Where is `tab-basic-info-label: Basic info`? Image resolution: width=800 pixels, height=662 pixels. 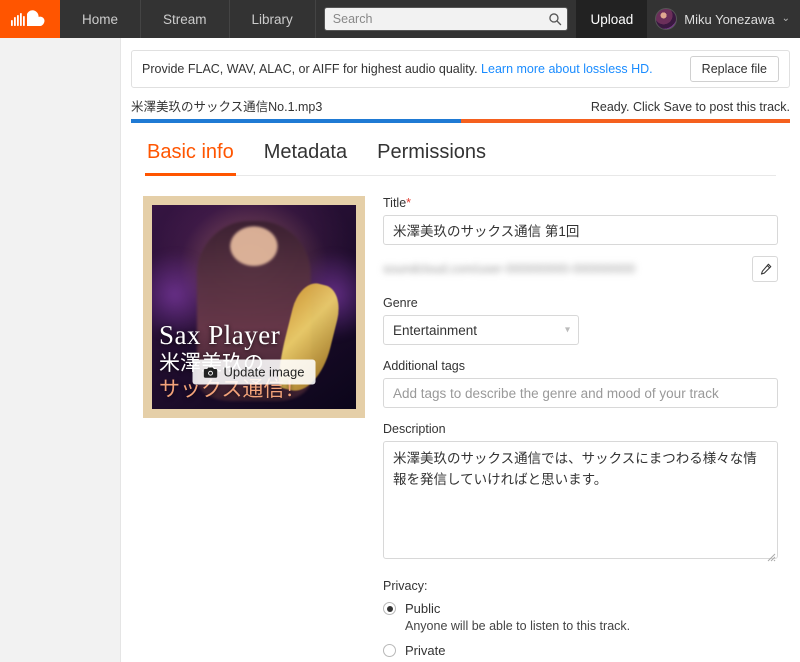 tab-basic-info-label: Basic info is located at coordinates (190, 152).